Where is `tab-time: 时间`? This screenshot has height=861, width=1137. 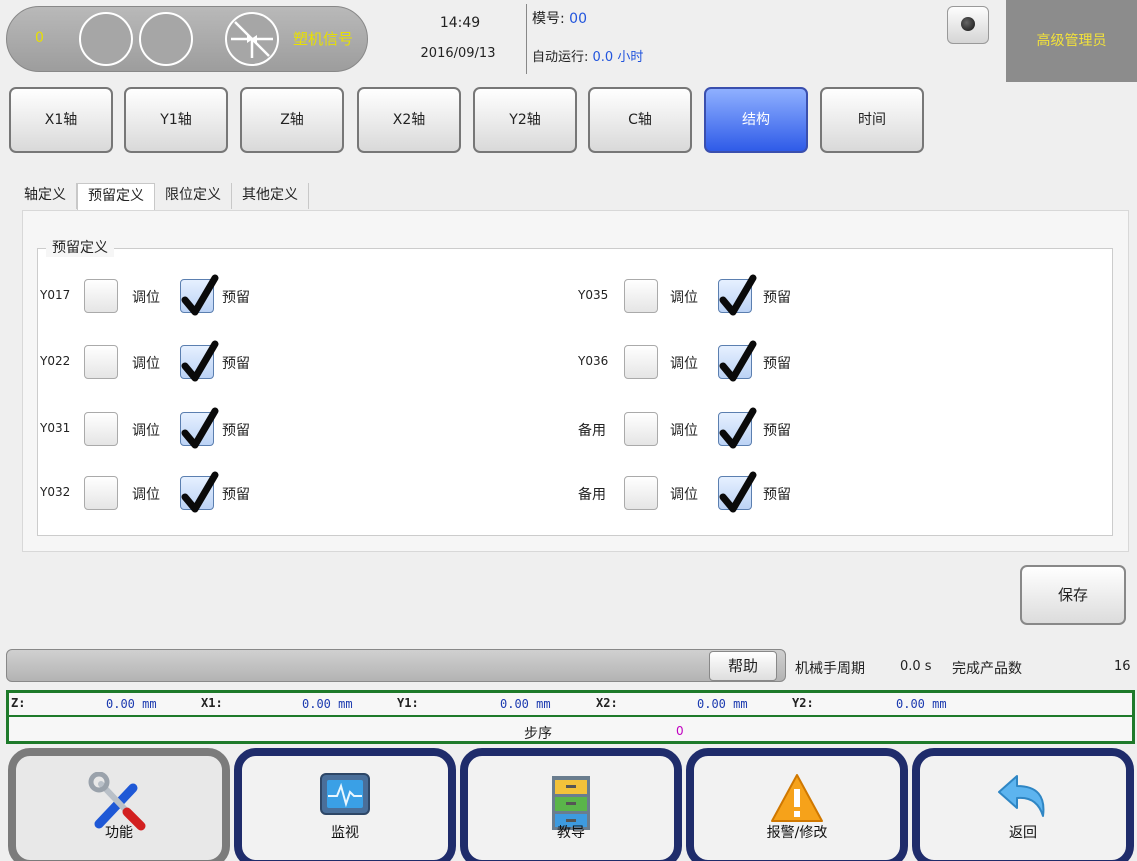 tab-time: 时间 is located at coordinates (872, 120).